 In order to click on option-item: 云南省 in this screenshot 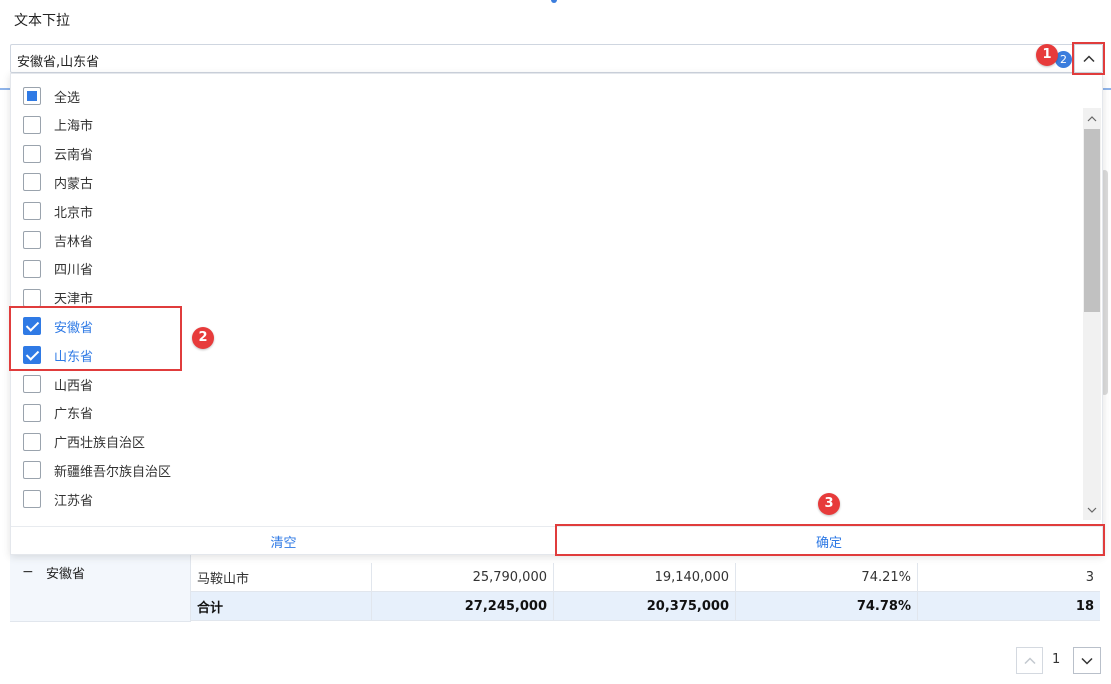, I will do `click(58, 154)`.